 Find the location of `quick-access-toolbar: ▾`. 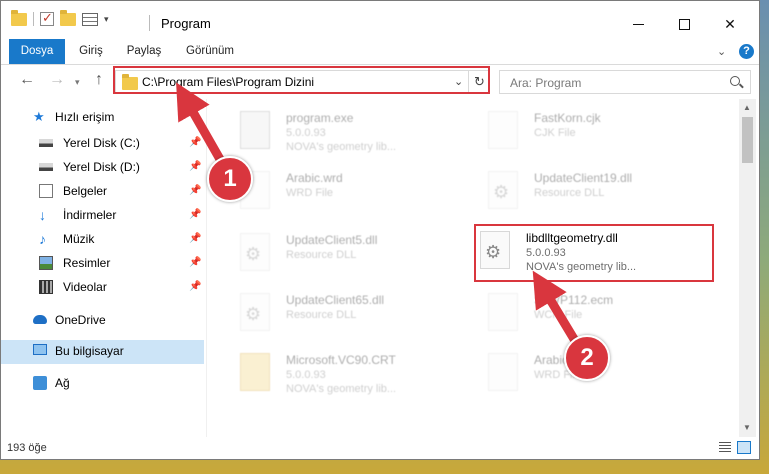

quick-access-toolbar: ▾ is located at coordinates (60, 17).